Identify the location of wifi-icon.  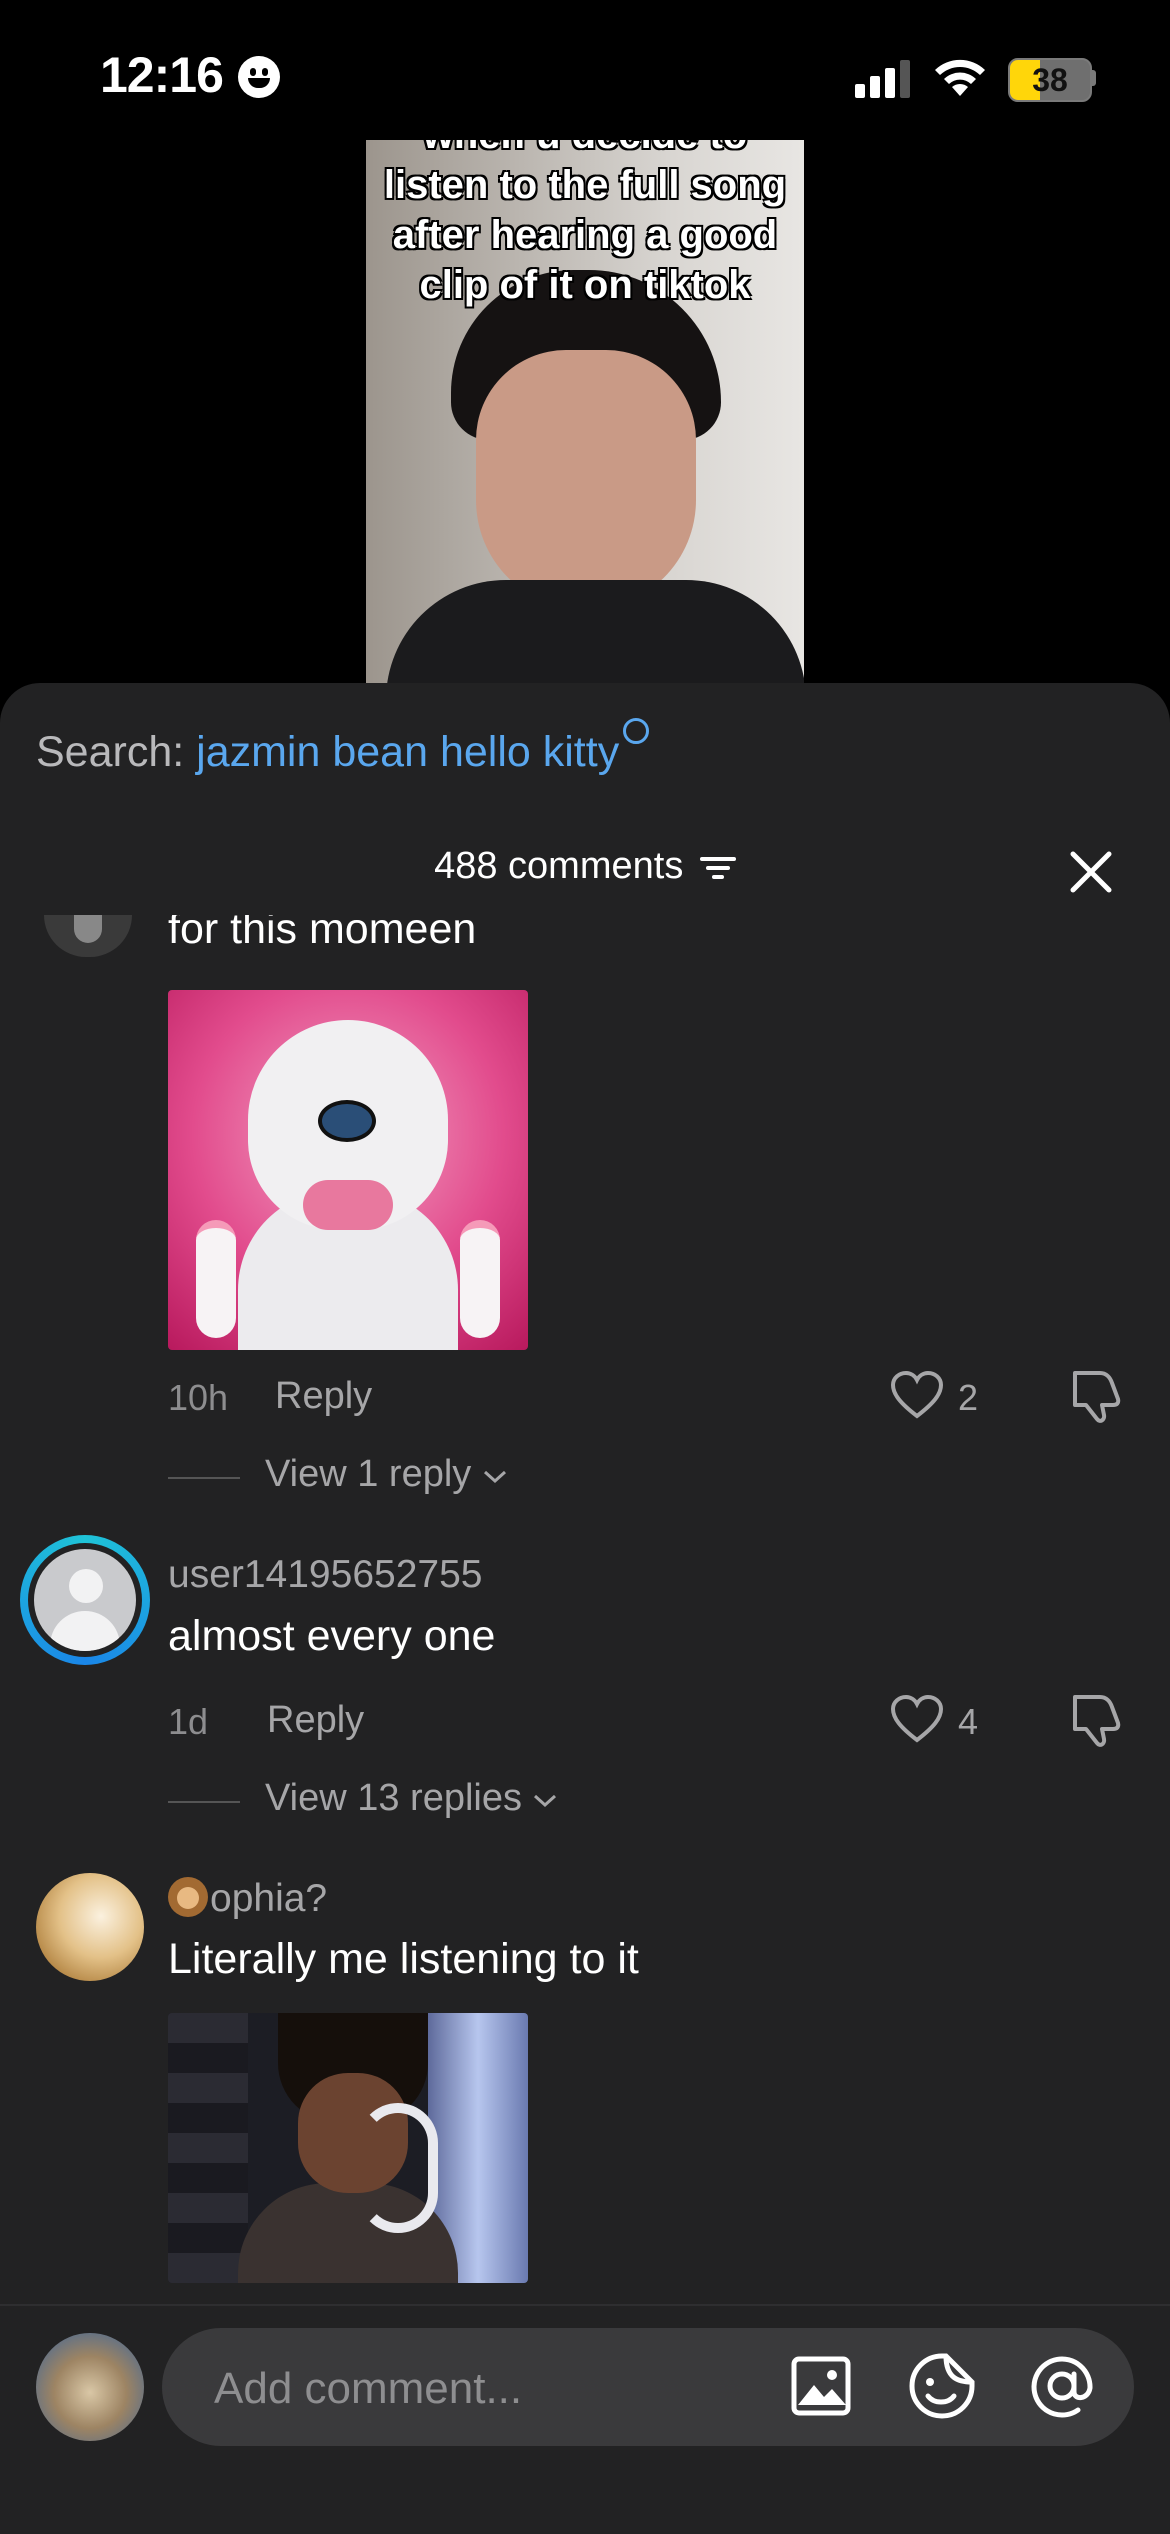
(960, 77).